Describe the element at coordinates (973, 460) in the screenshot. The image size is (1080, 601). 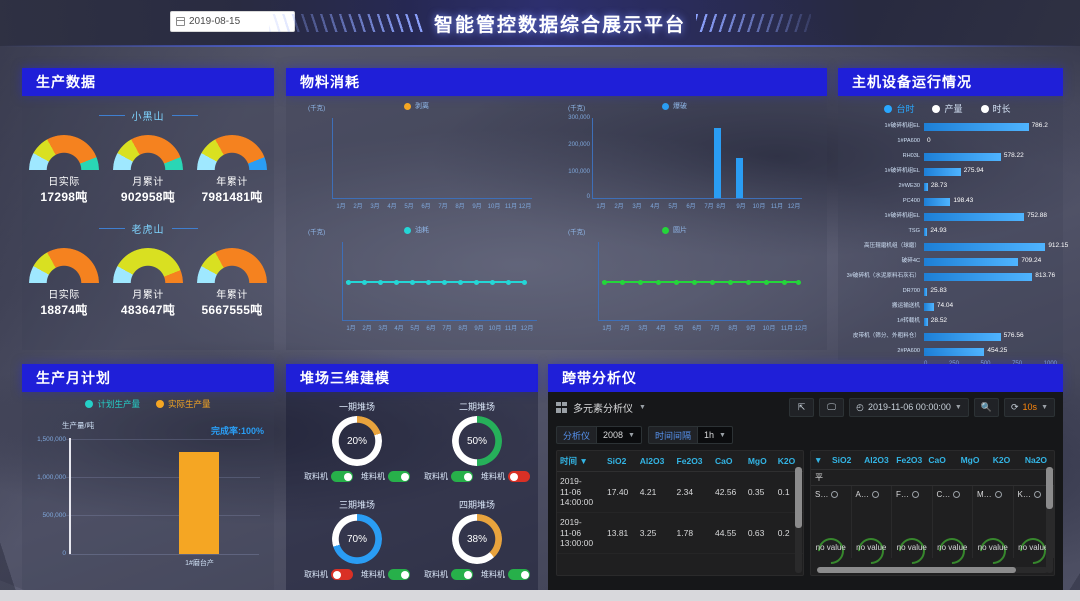
I see `gauge-column-header: MgO` at that location.